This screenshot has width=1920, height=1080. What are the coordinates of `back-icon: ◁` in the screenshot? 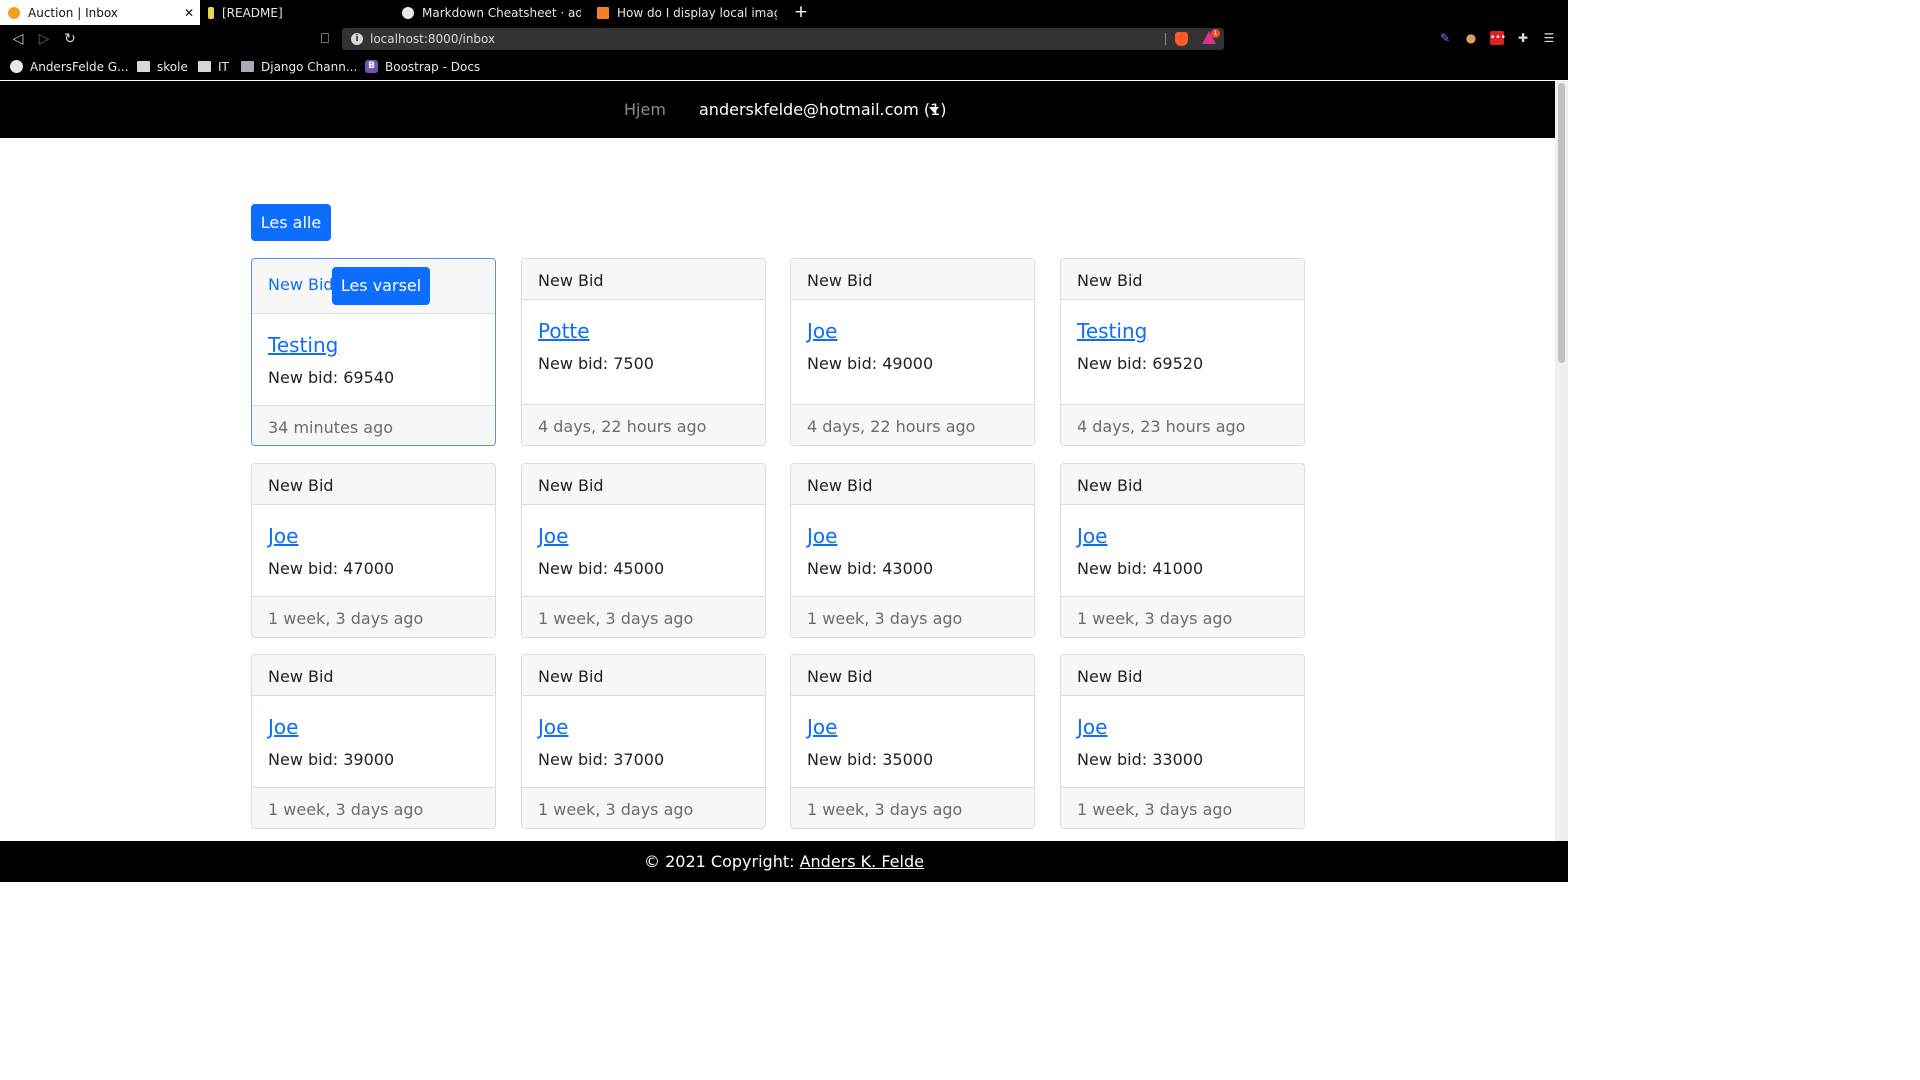 It's located at (18, 39).